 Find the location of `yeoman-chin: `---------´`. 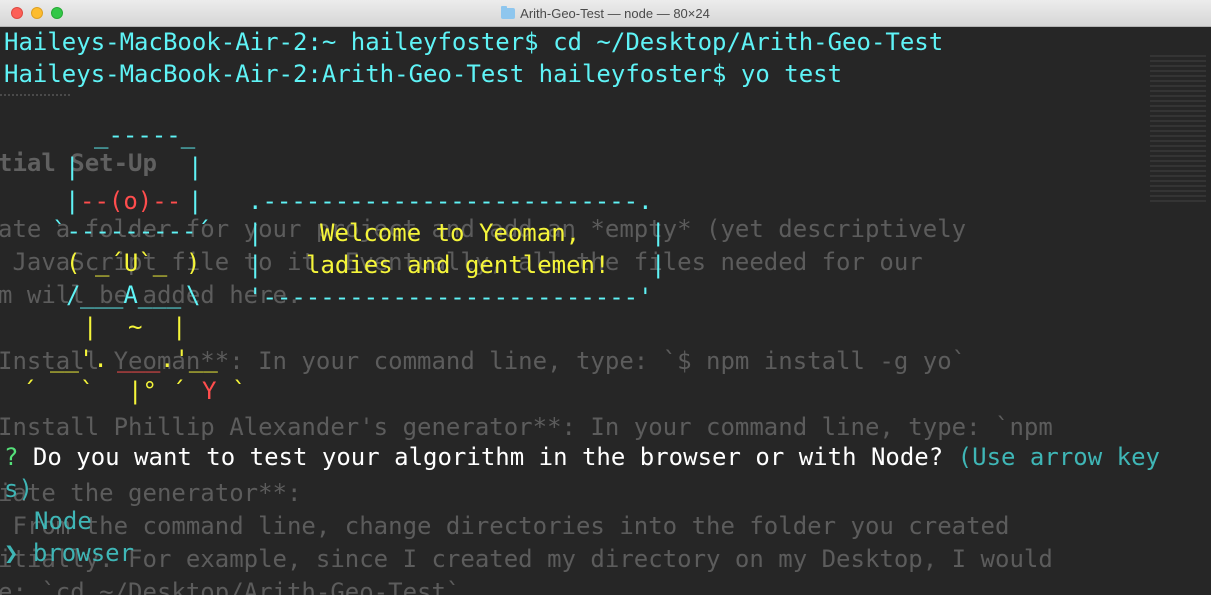

yeoman-chin: `---------´ is located at coordinates (131, 231).